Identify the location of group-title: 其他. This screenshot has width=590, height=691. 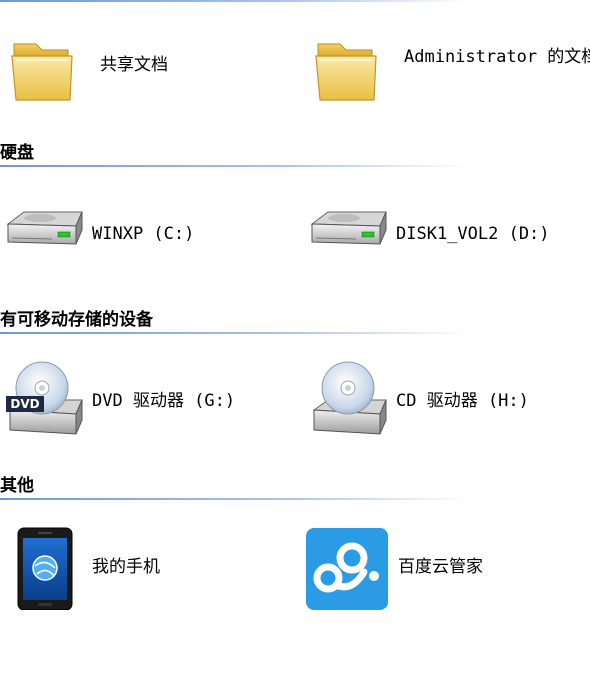
(17, 486).